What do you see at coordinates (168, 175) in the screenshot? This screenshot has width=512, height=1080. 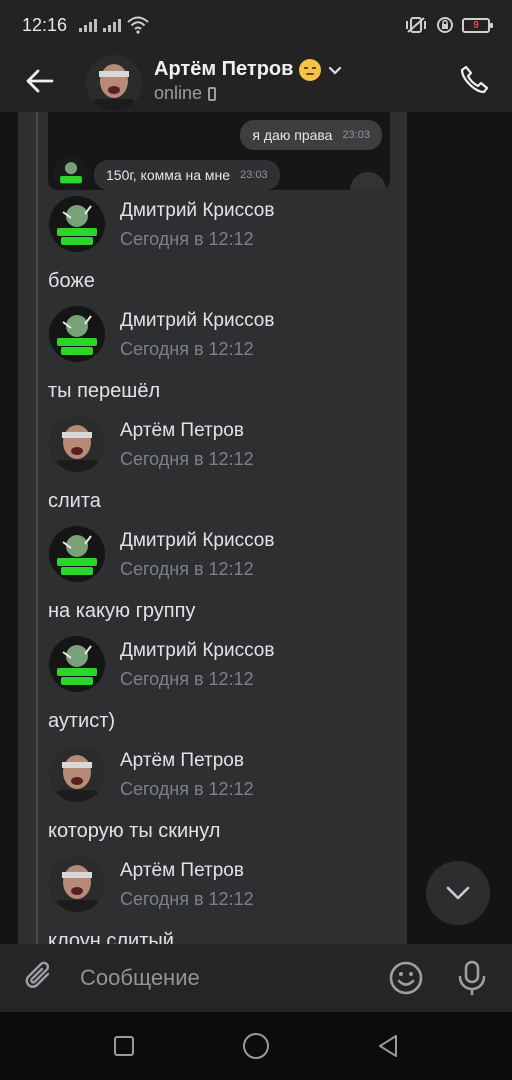 I see `bubble-text: 150г, комма на мне` at bounding box center [168, 175].